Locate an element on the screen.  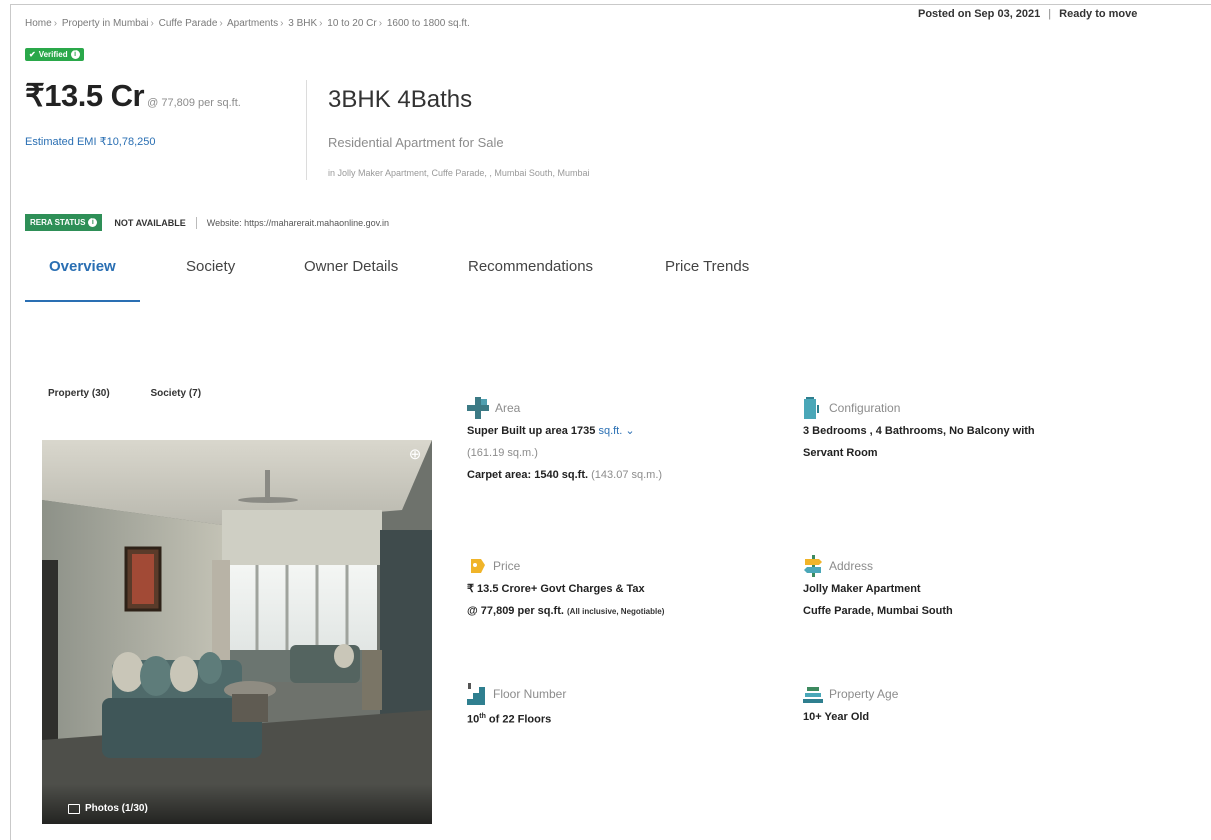
price-label: Price is located at coordinates (507, 566).